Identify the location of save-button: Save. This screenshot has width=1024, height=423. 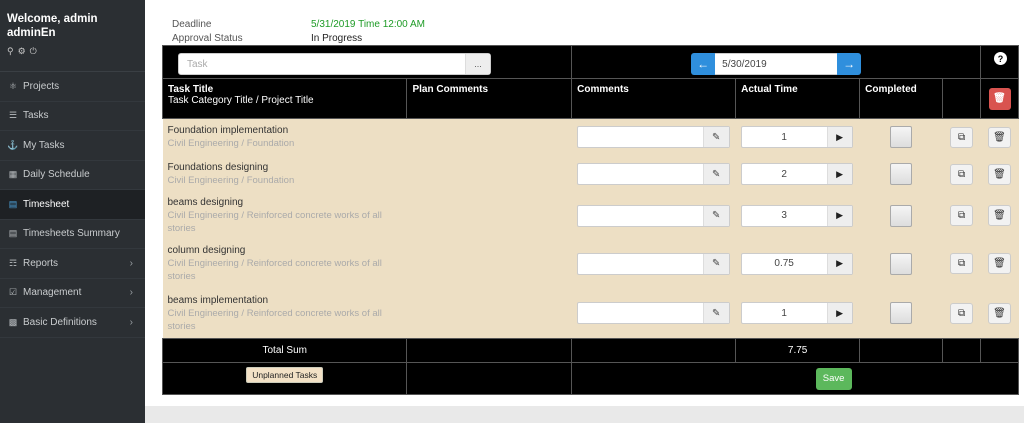
(833, 378).